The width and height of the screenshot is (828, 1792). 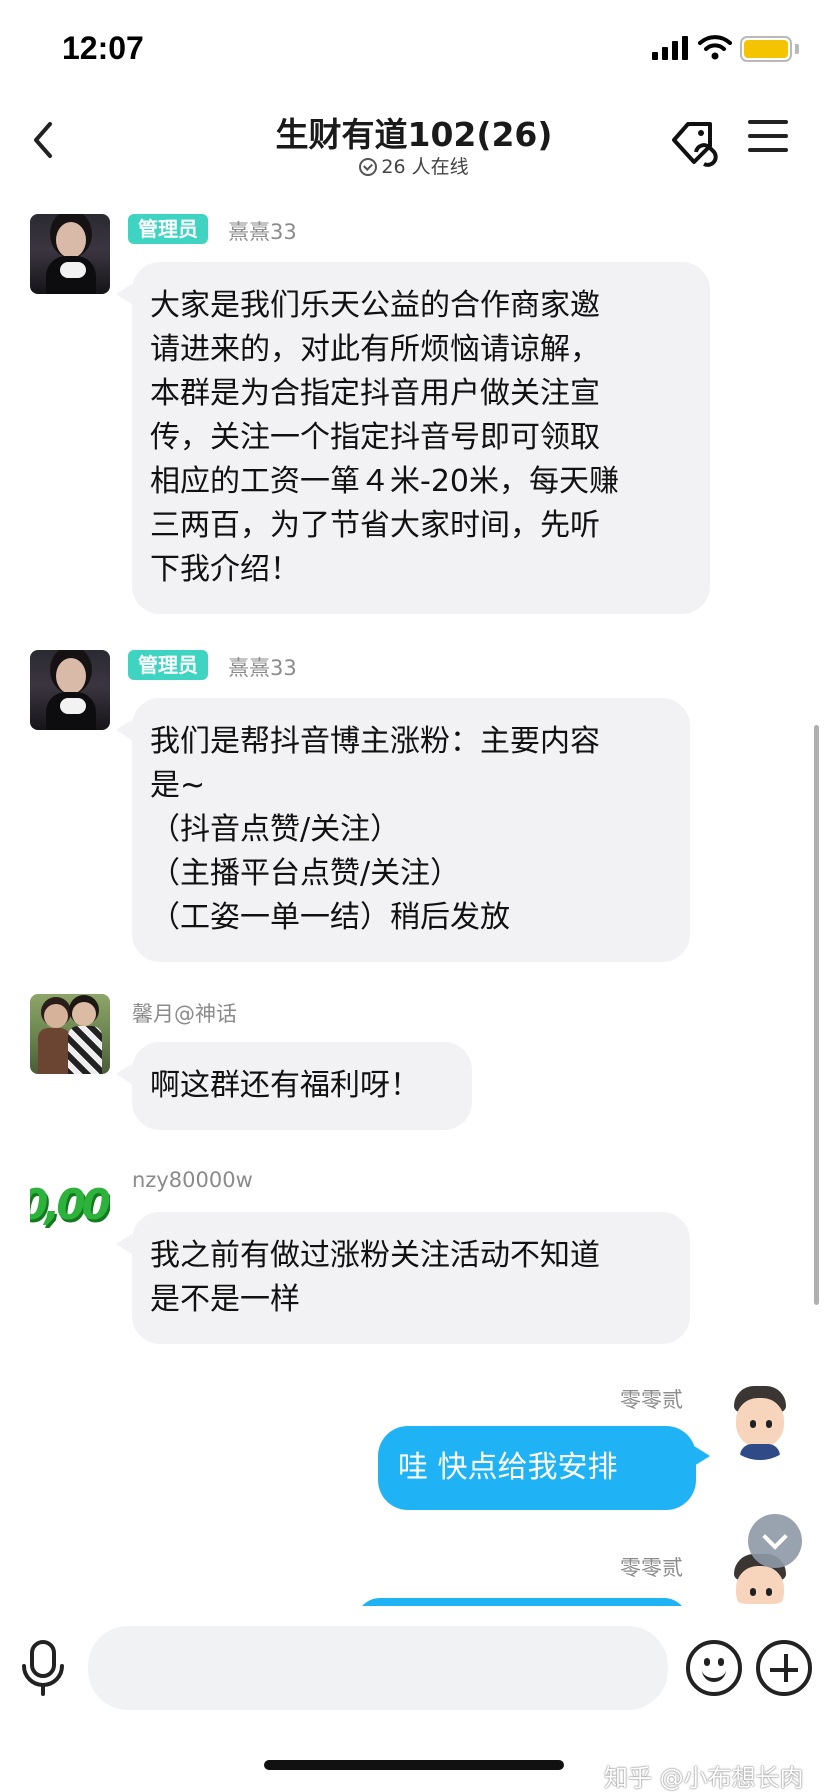 What do you see at coordinates (275, 829) in the screenshot?
I see `message-line: （抖音点赞/关注）` at bounding box center [275, 829].